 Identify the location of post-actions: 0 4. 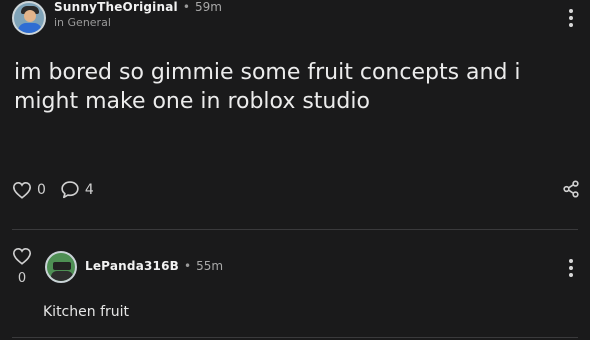
(53, 189).